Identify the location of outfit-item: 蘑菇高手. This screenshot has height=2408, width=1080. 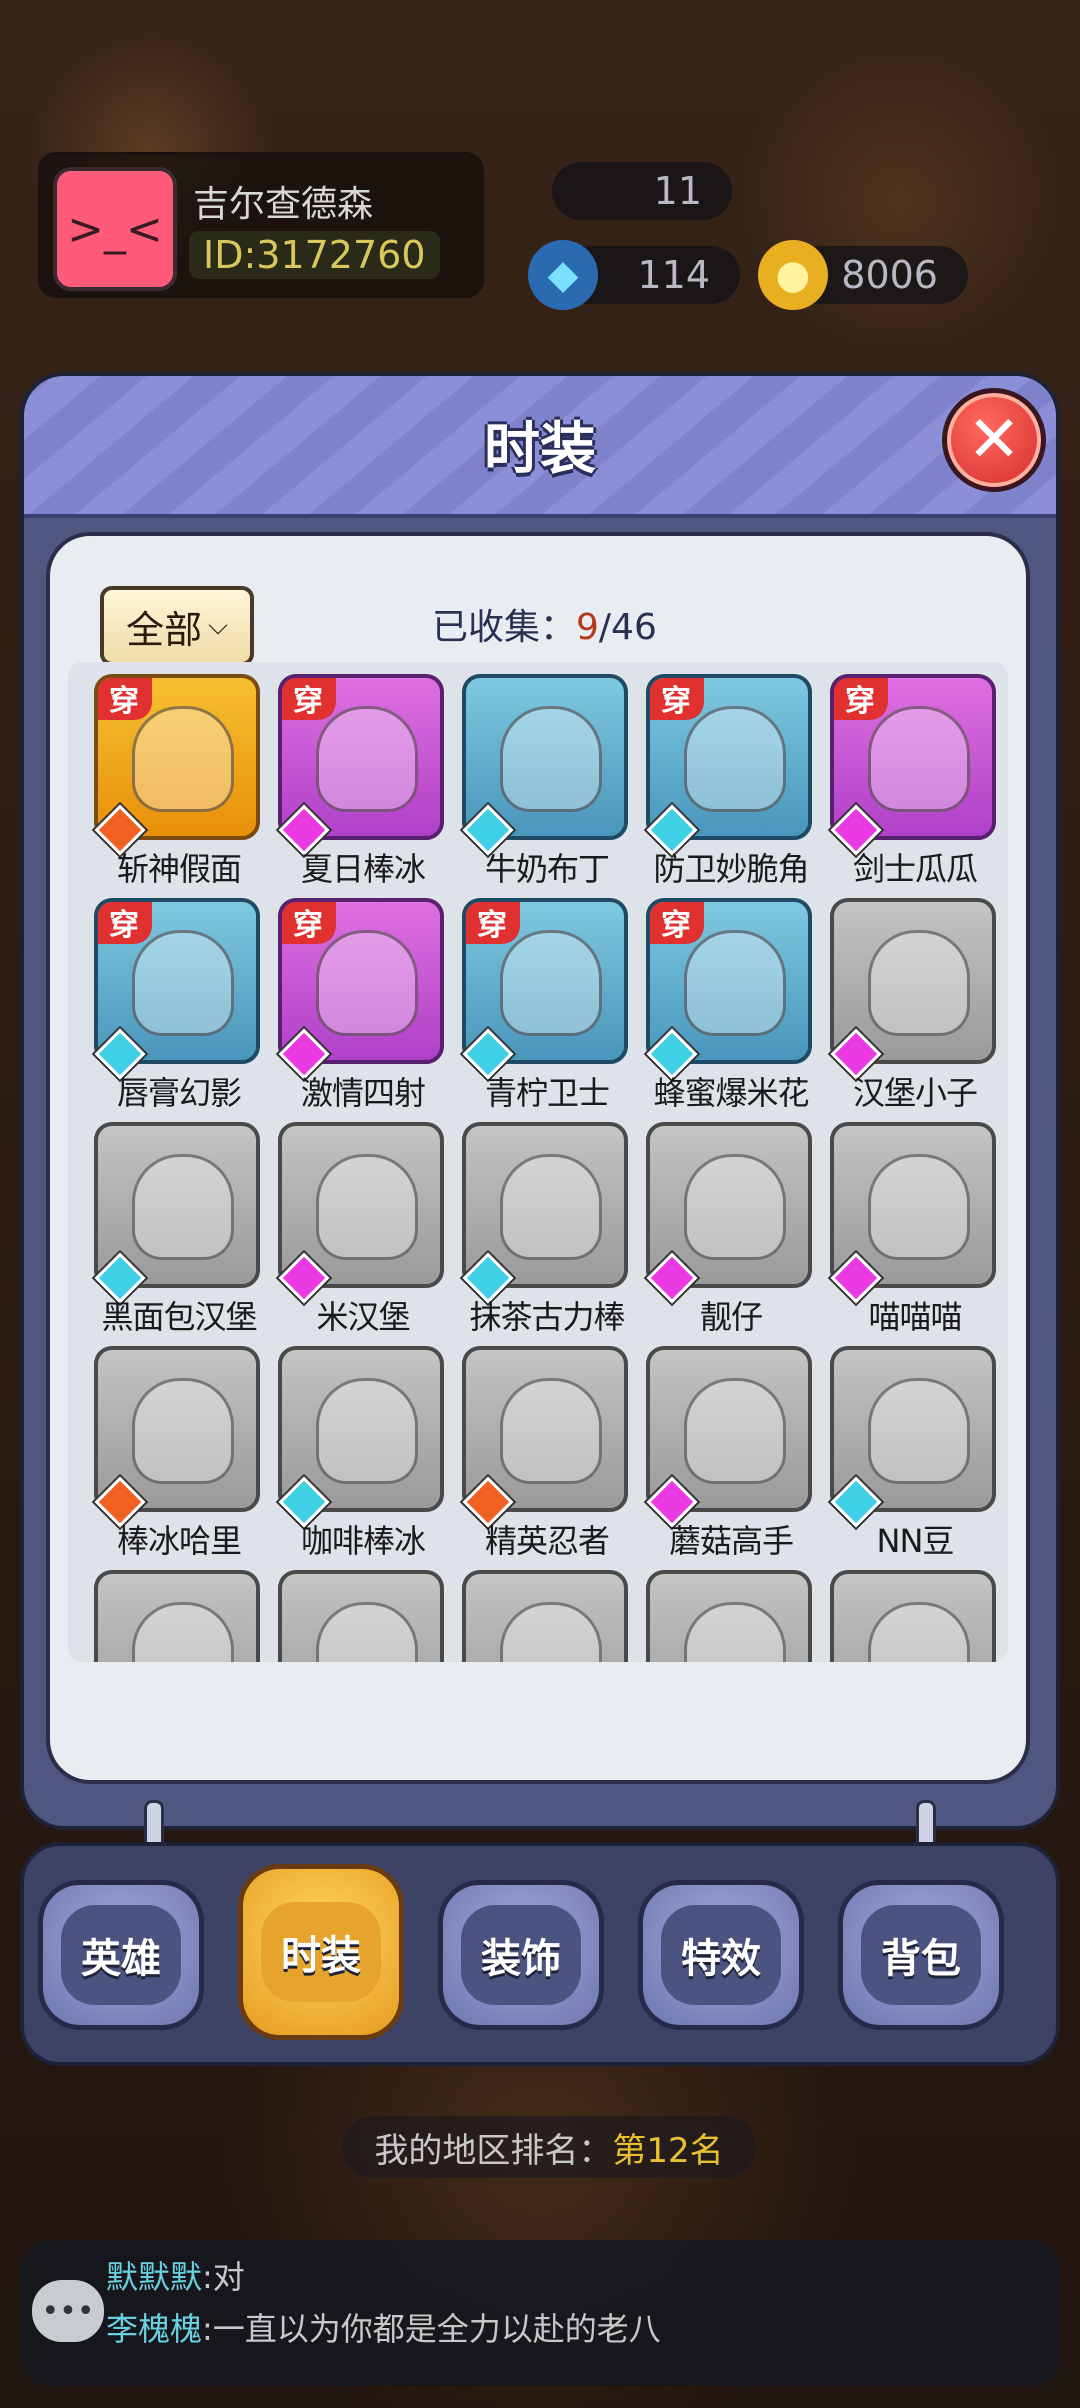
(731, 1453).